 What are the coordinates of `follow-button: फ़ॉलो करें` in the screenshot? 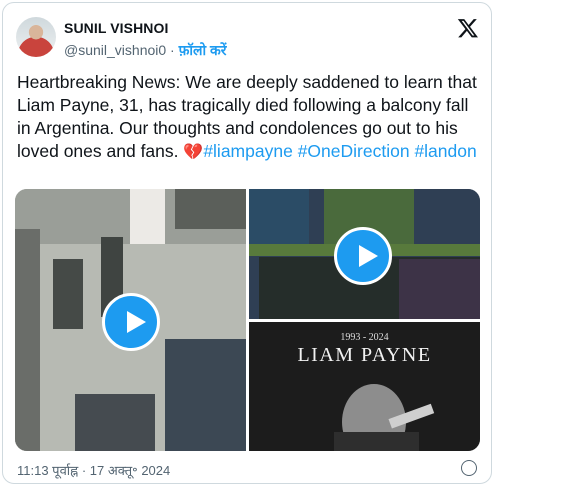 It's located at (203, 50).